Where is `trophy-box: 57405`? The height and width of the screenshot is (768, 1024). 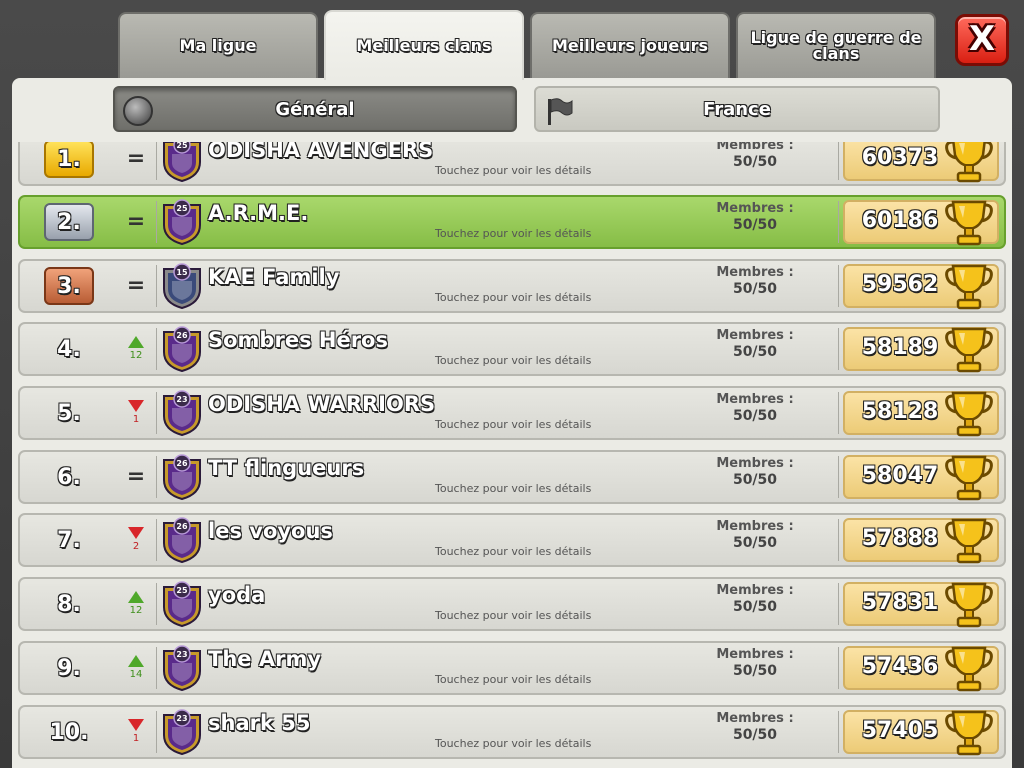
trophy-box: 57405 is located at coordinates (921, 733).